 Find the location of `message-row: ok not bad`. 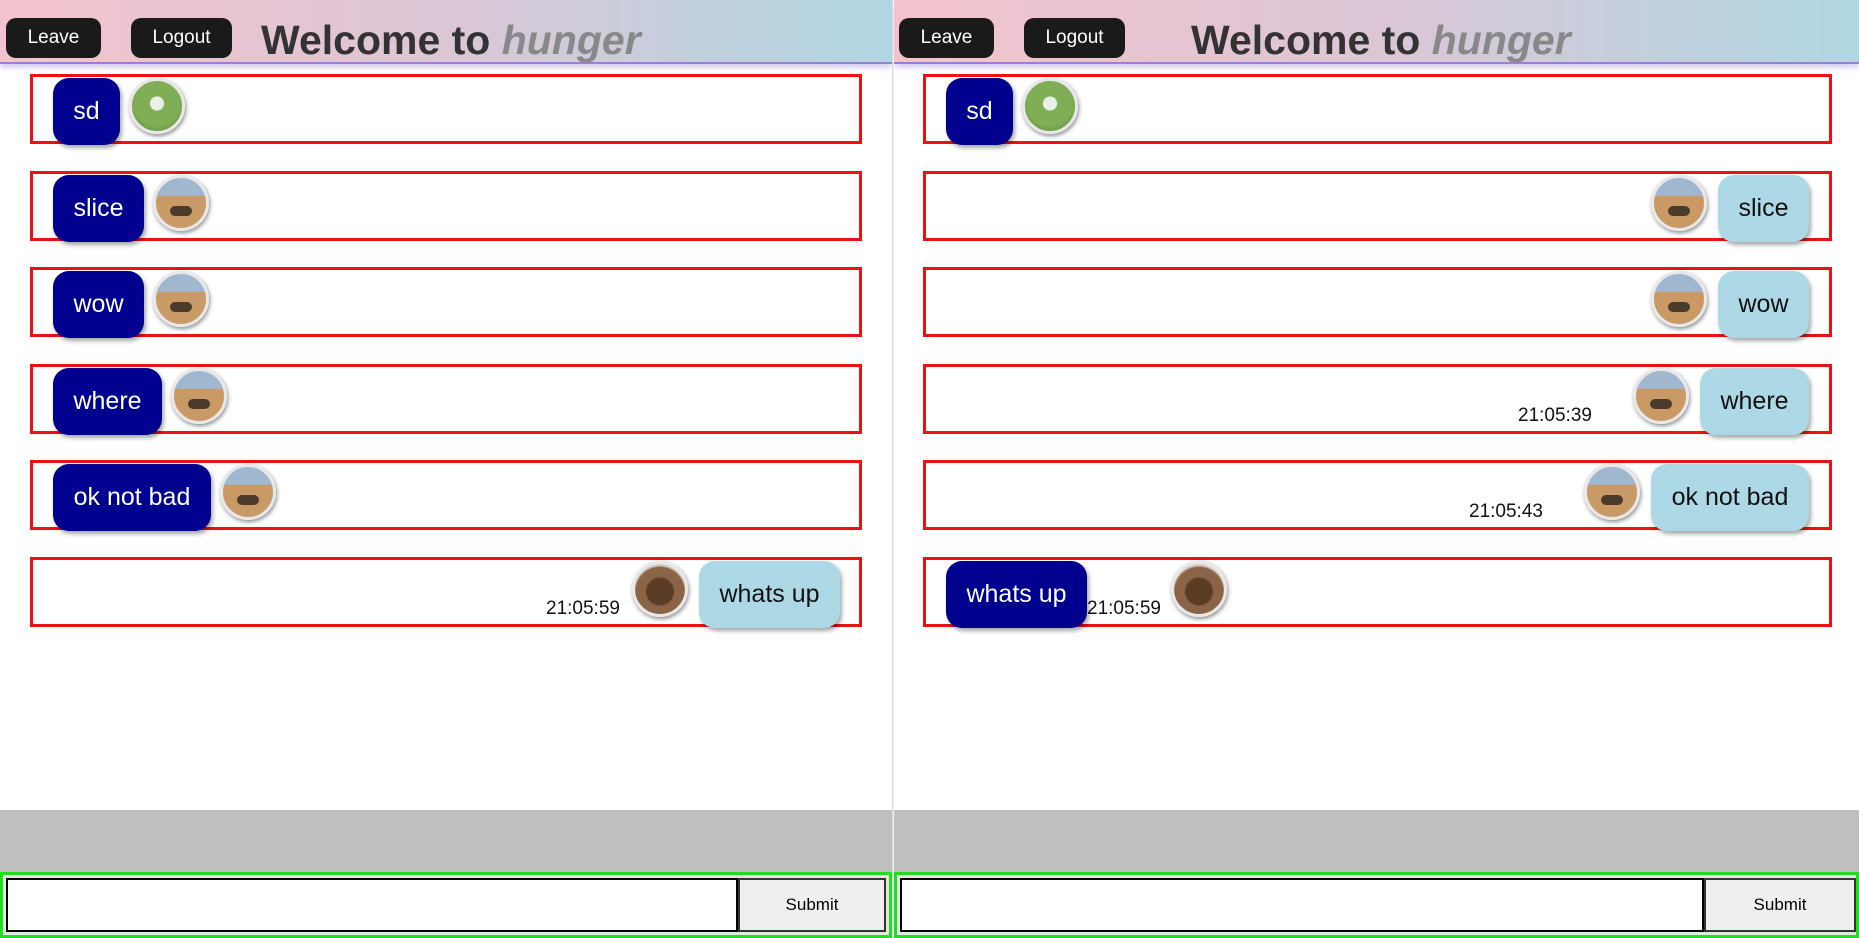

message-row: ok not bad is located at coordinates (446, 495).